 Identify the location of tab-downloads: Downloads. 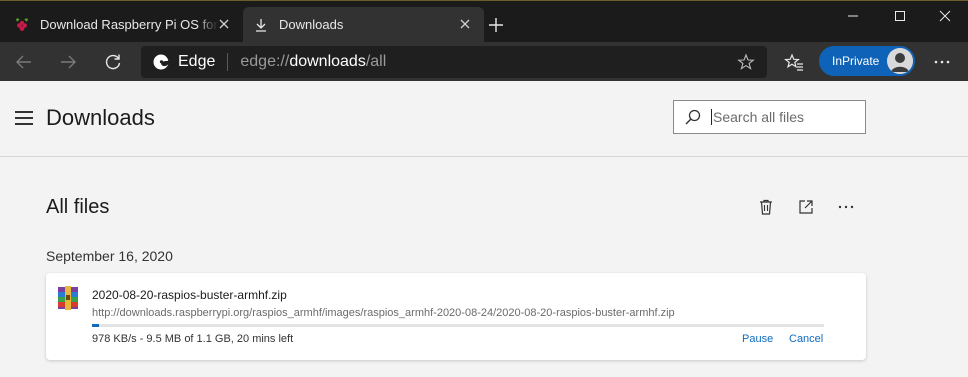
(363, 24).